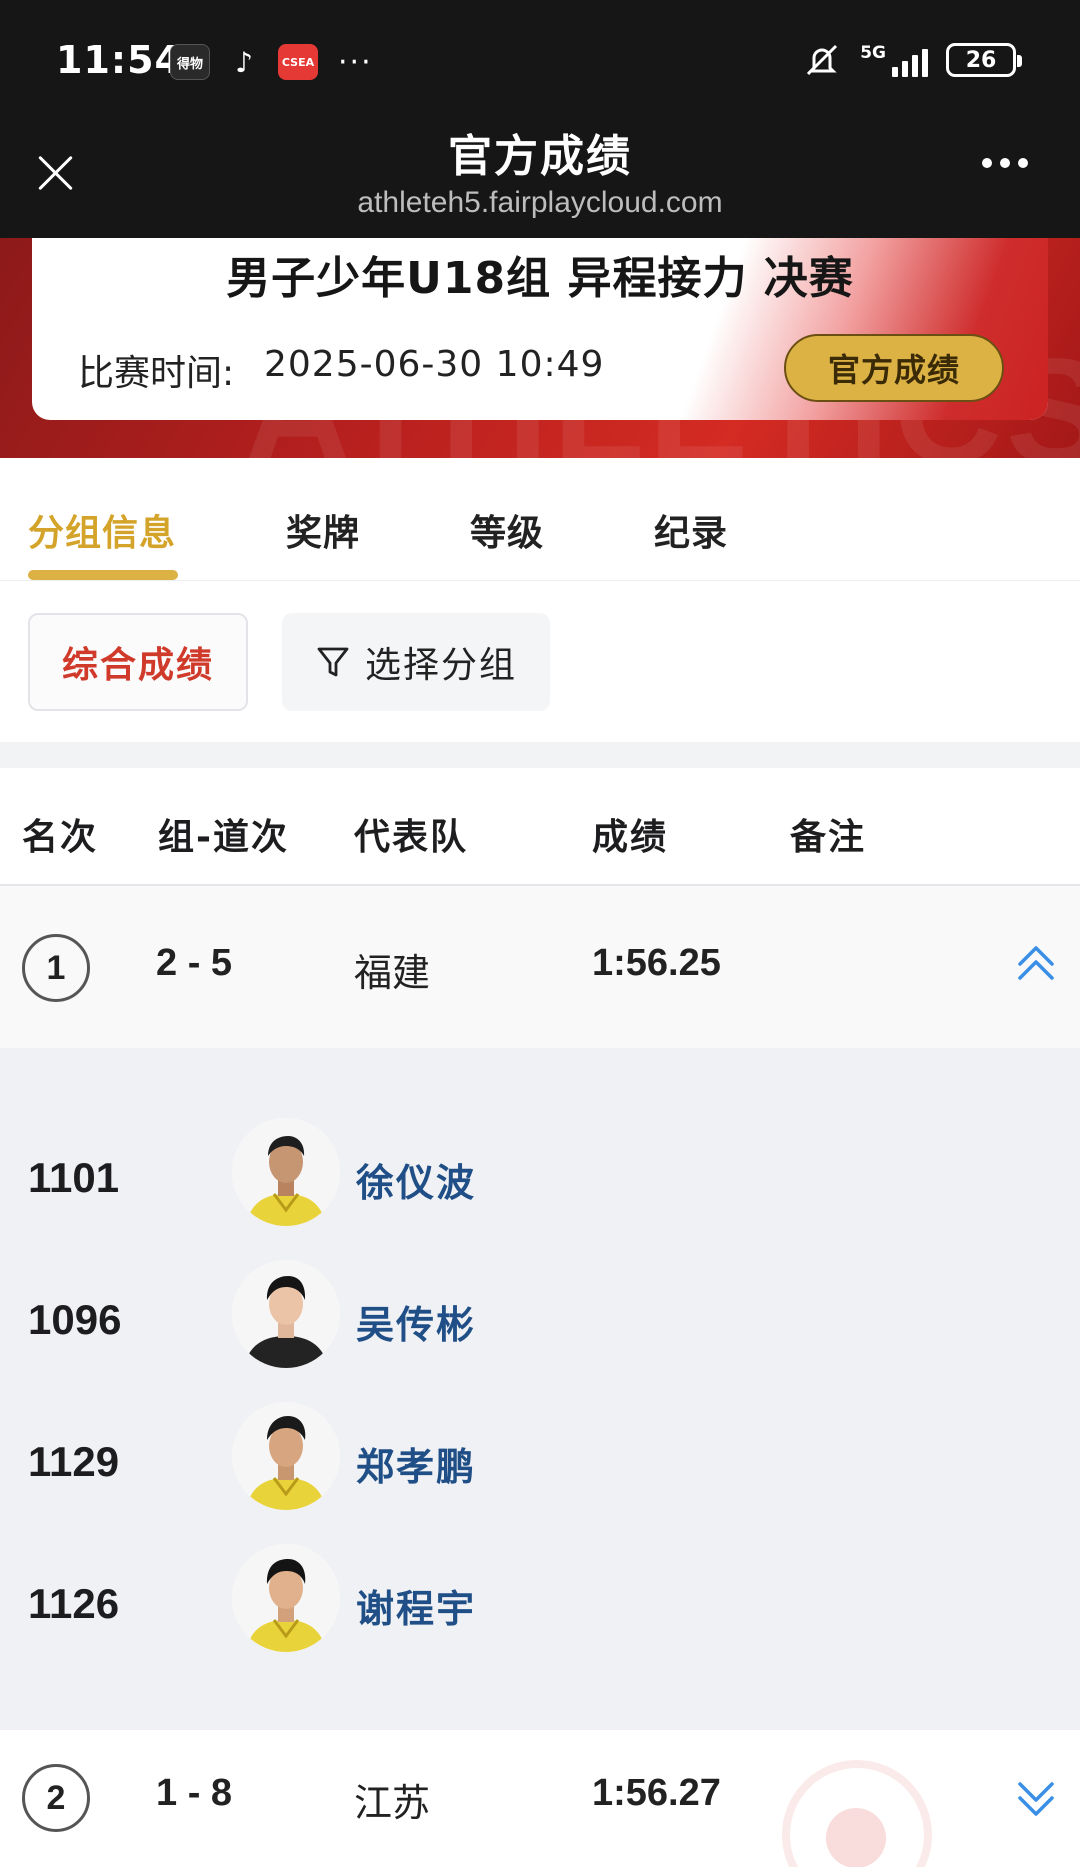  What do you see at coordinates (540, 1173) in the screenshot?
I see `list-item: 1101 徐仪波` at bounding box center [540, 1173].